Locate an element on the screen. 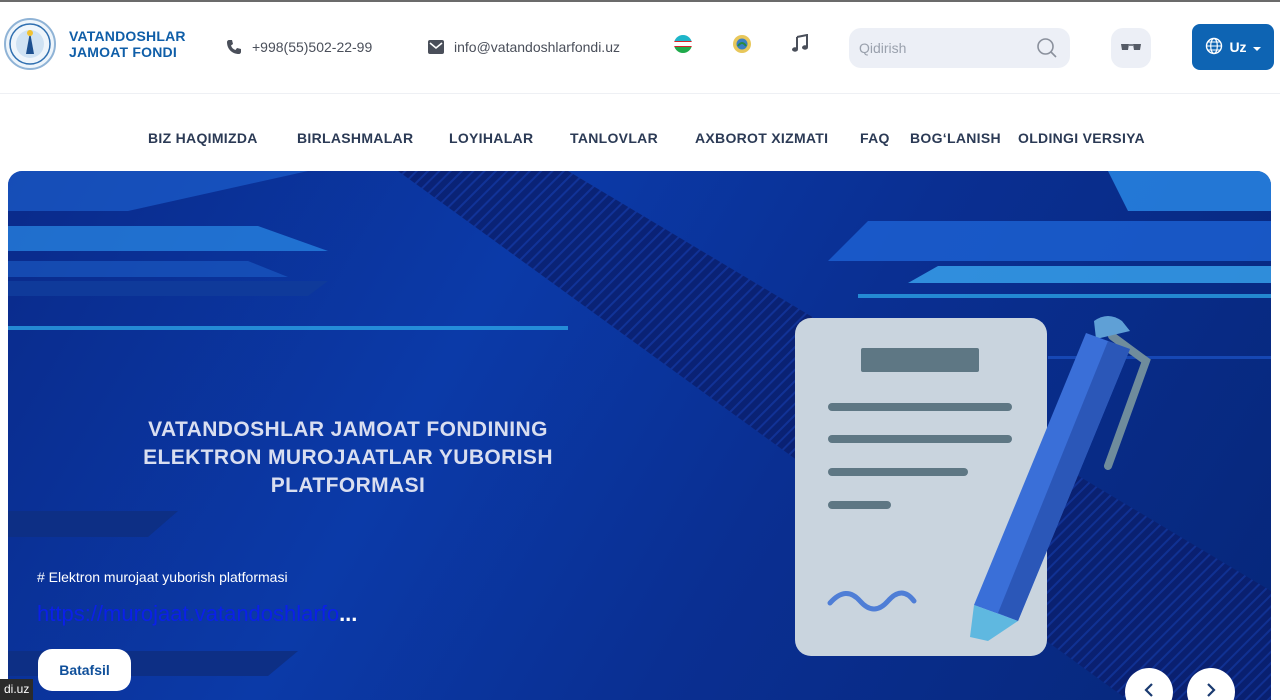 The width and height of the screenshot is (1280, 700). phone-contact: +998(55)502-22-99 is located at coordinates (299, 47).